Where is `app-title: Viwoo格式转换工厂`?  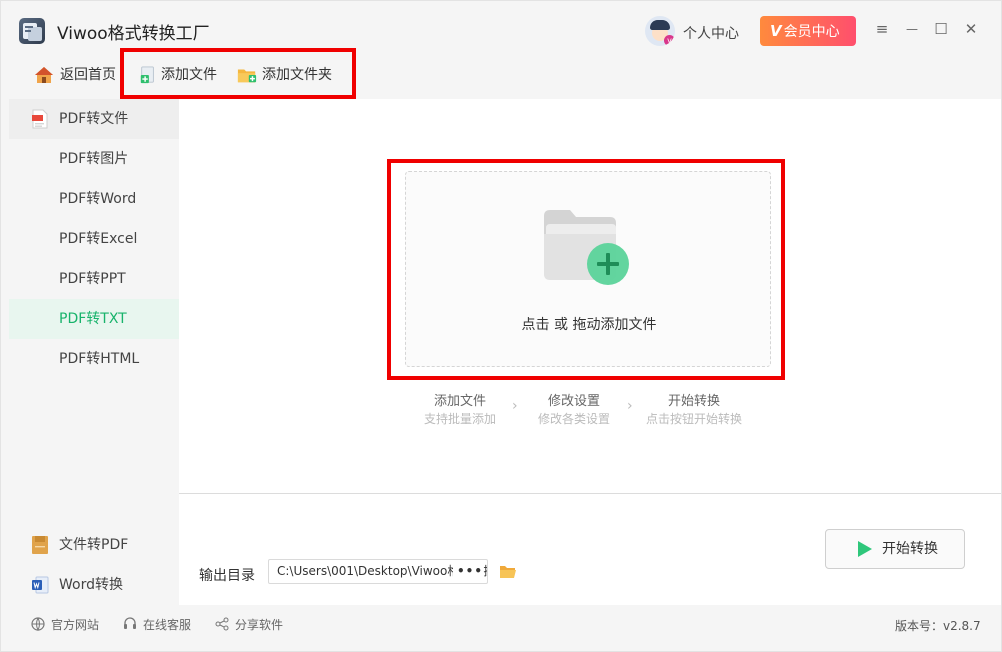 app-title: Viwoo格式转换工厂 is located at coordinates (133, 34).